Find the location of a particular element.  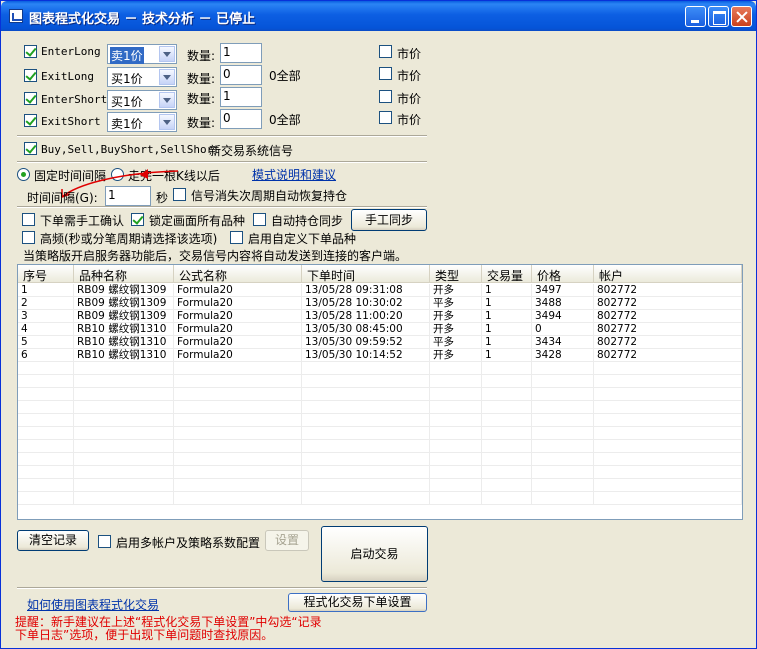

server-note: 当策略版开启服务器功能后，交易信号内容将自动发送到连接的客户端。 is located at coordinates (215, 256).